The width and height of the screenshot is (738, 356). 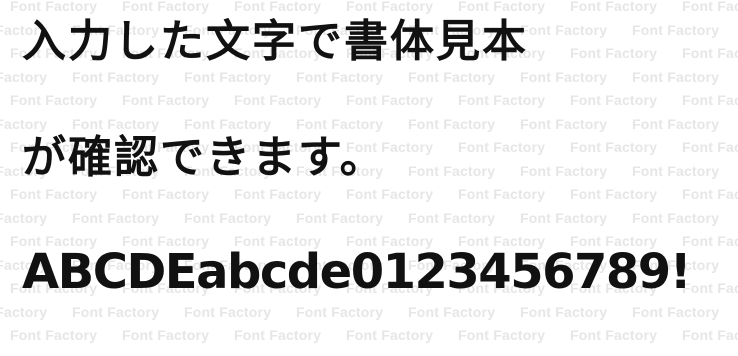 I want to click on specimen-text-line-1: 入力した文字で書体見本, so click(x=275, y=41).